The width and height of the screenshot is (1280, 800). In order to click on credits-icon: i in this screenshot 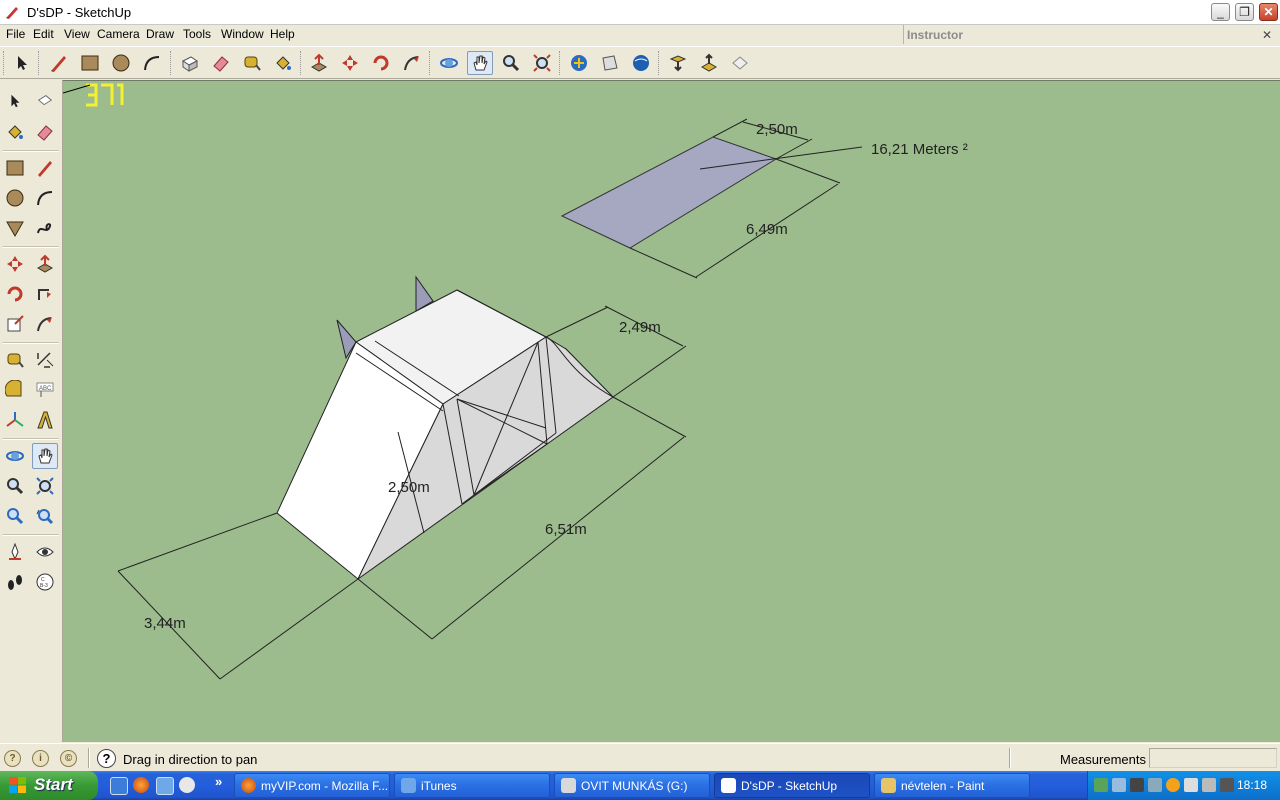, I will do `click(40, 758)`.